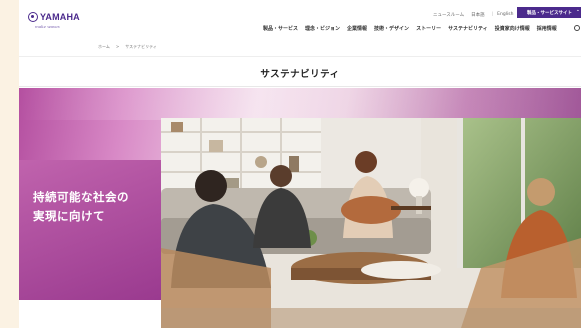 The width and height of the screenshot is (581, 328). Describe the element at coordinates (322, 28) in the screenshot. I see `nav-item-philosophy: 理念・ビジョン` at that location.